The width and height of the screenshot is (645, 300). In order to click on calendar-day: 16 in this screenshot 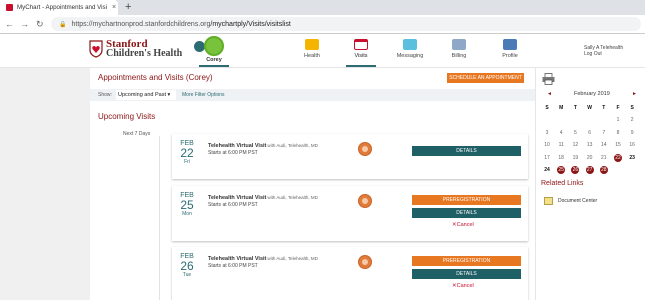, I will do `click(632, 145)`.